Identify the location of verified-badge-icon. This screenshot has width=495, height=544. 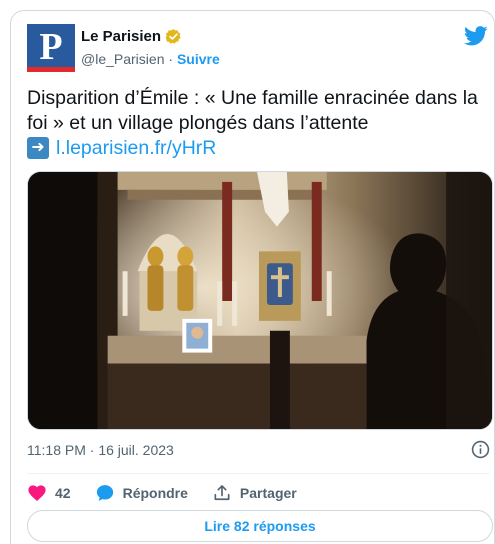
(173, 36).